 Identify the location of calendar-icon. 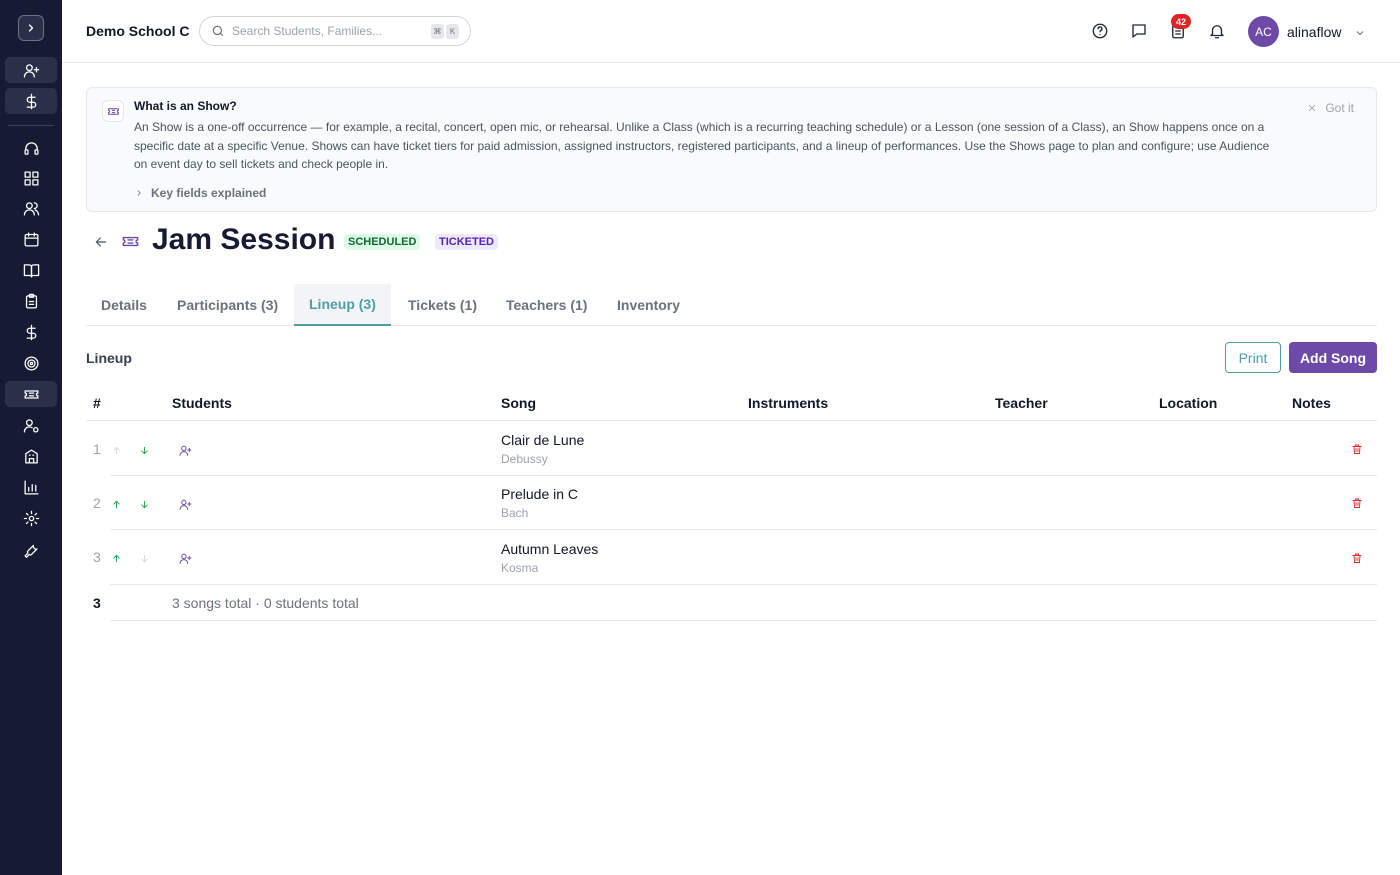
(31, 239).